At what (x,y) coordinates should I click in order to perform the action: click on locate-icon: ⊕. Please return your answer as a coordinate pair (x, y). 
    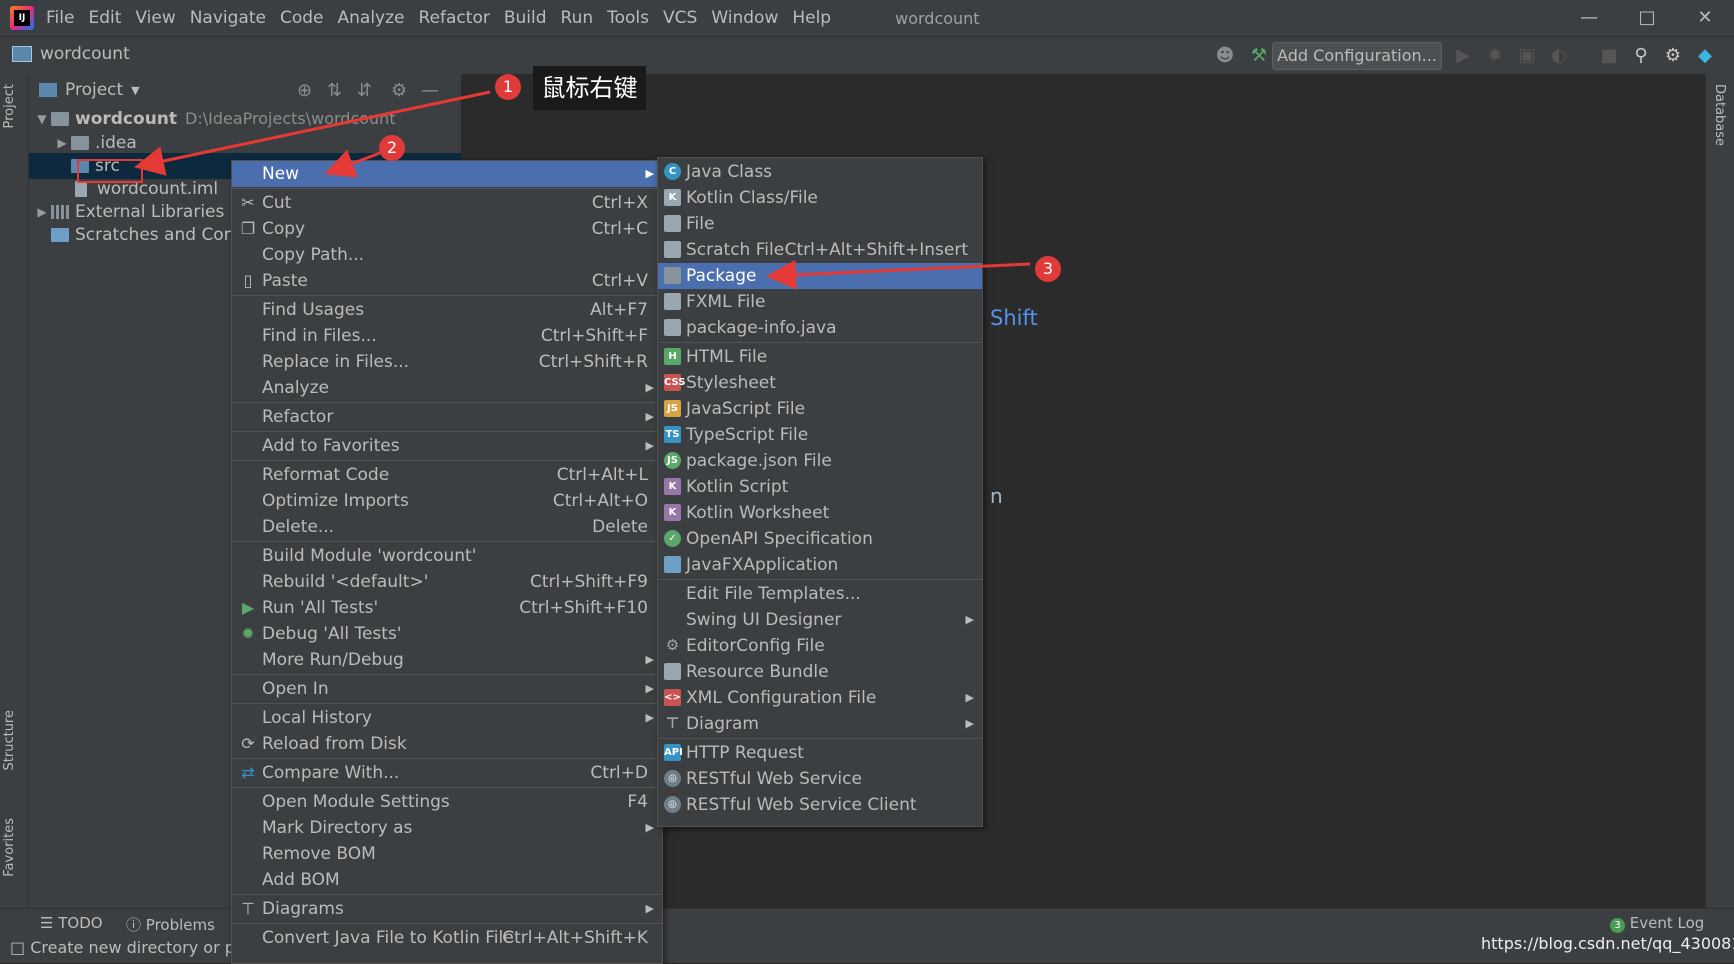
    Looking at the image, I should click on (304, 90).